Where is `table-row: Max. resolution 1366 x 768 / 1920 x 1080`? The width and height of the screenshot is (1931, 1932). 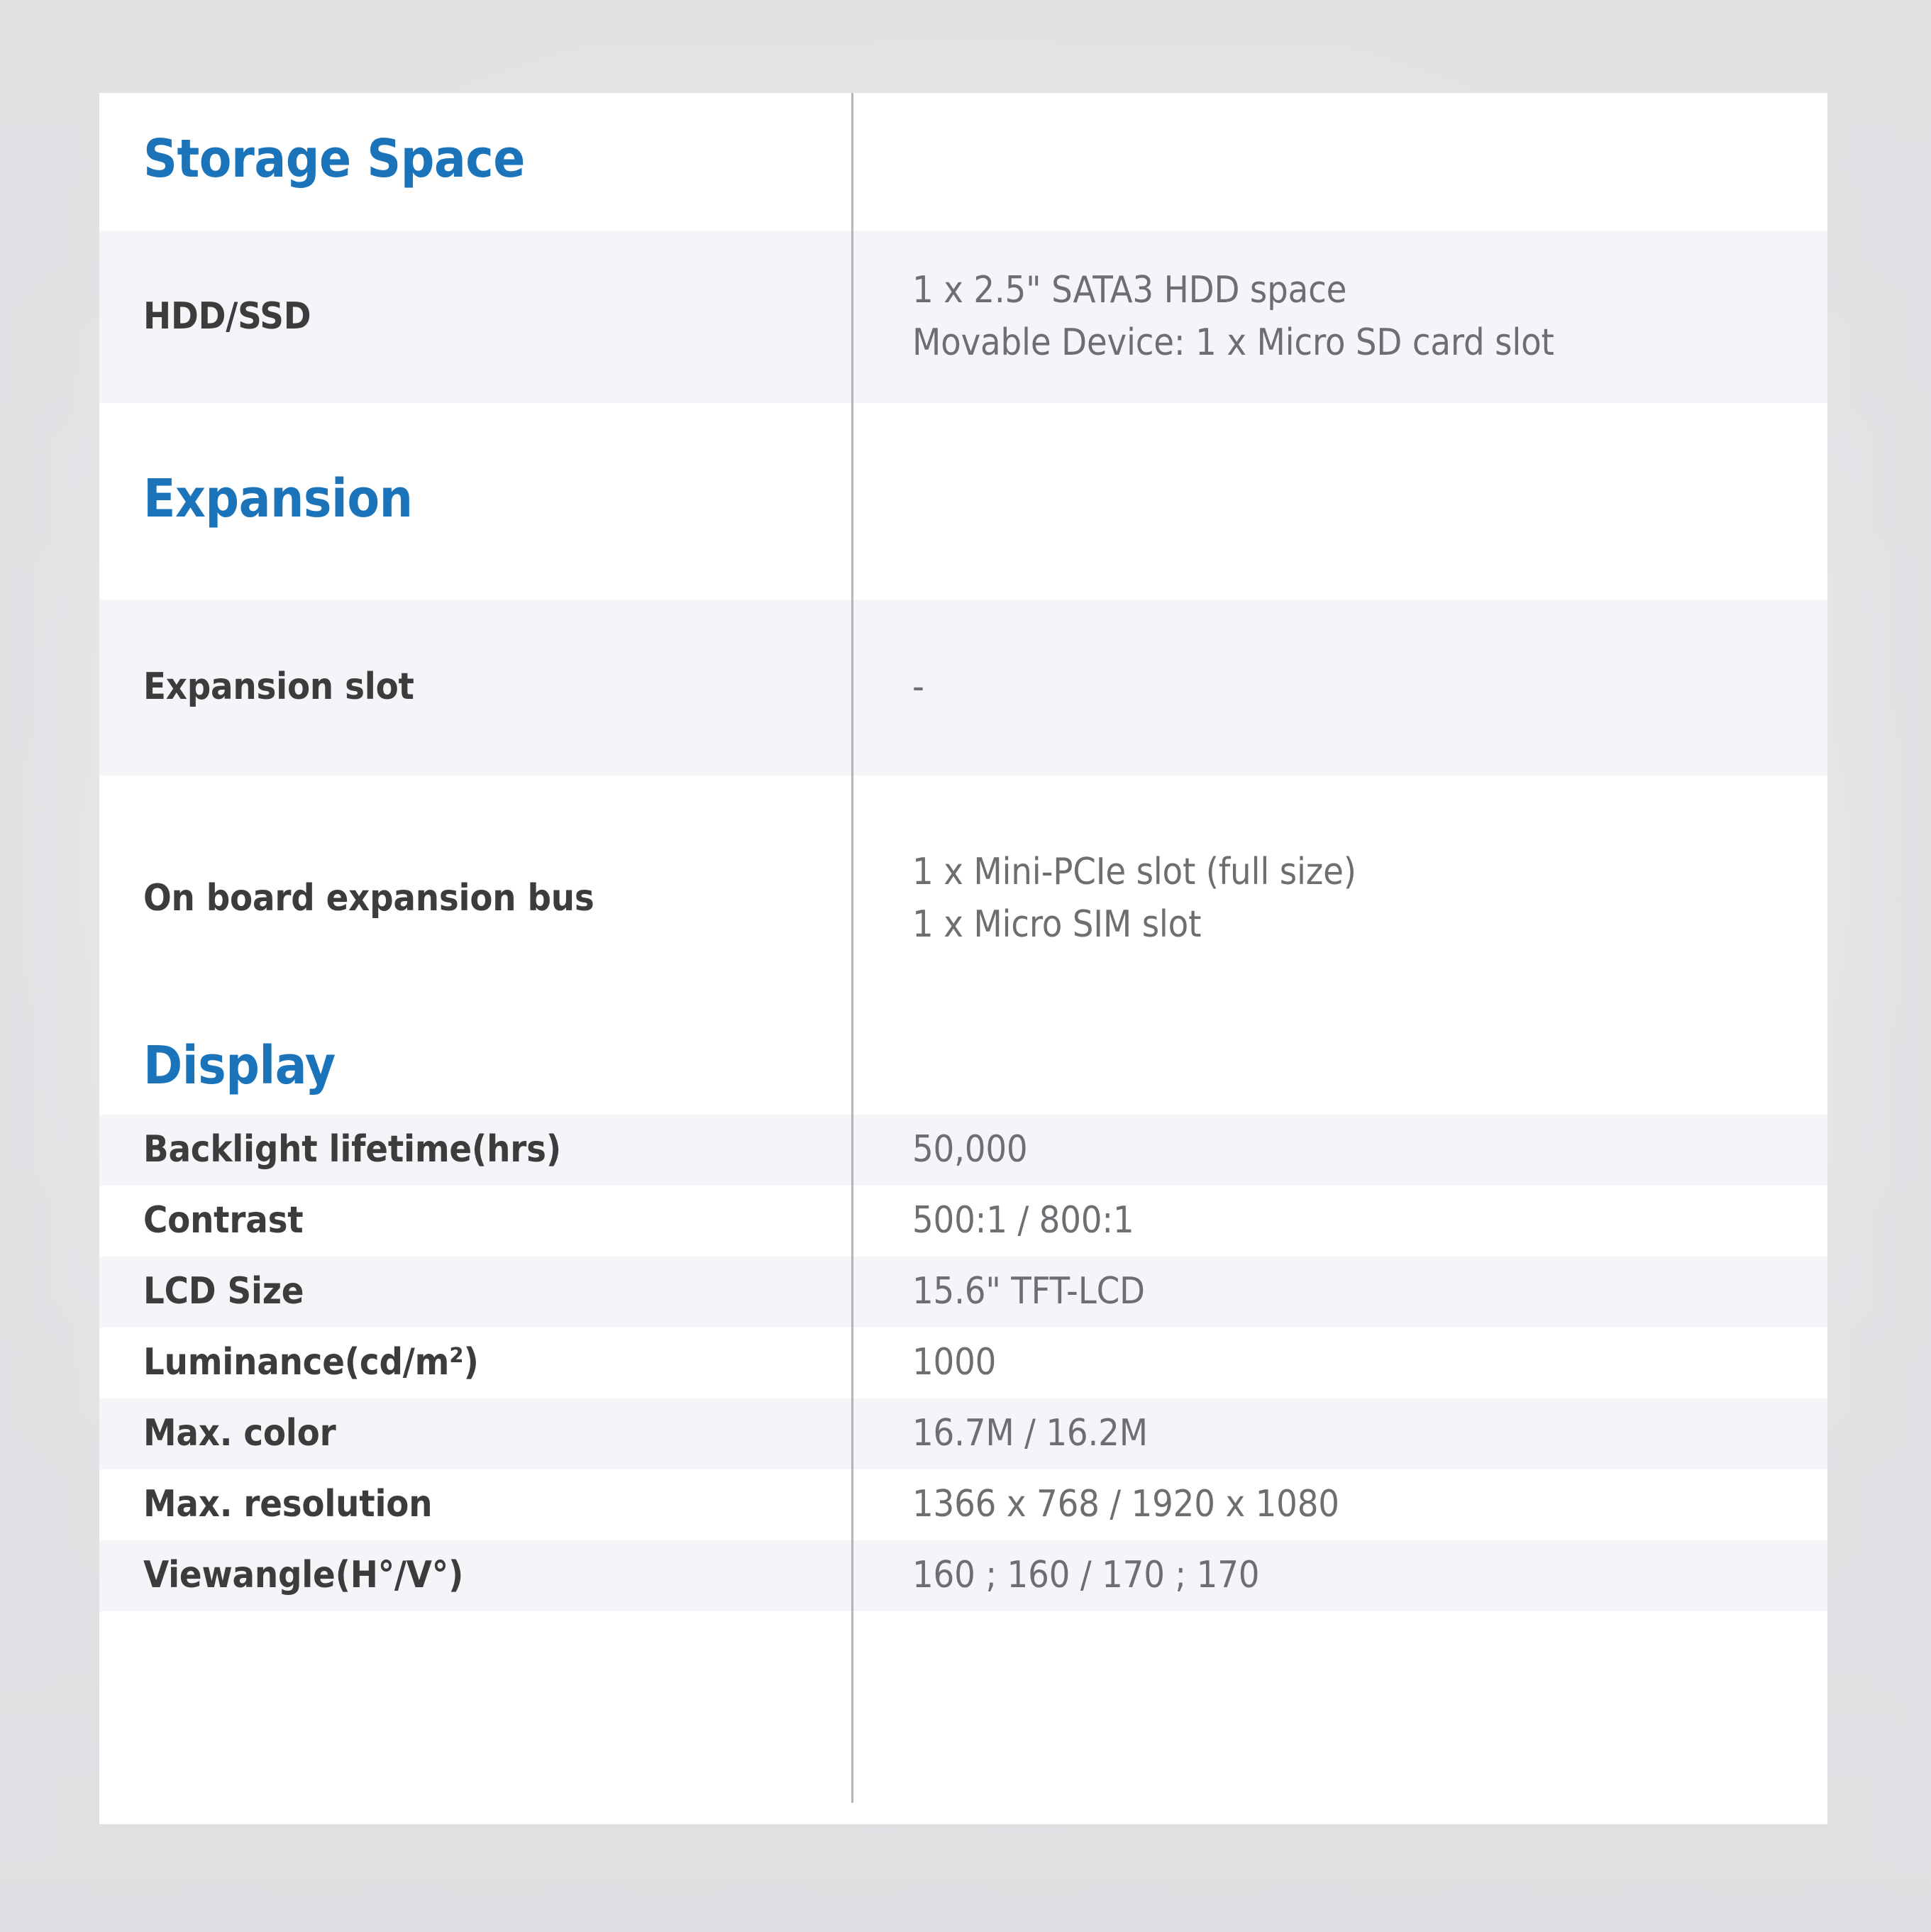
table-row: Max. resolution 1366 x 768 / 1920 x 1080 is located at coordinates (963, 1504).